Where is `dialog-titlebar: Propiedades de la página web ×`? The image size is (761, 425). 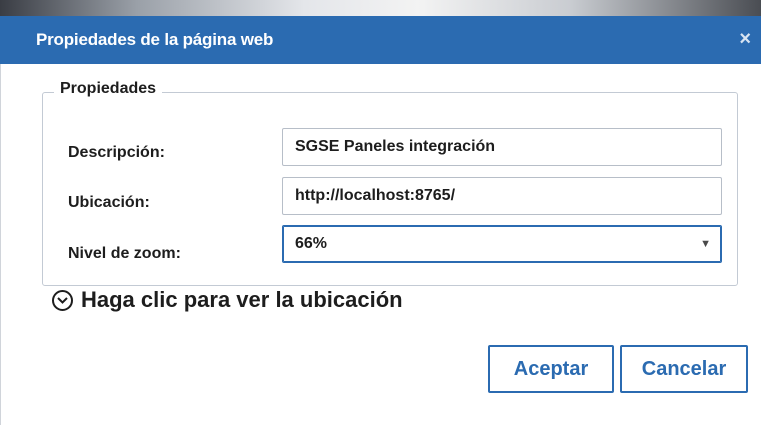
dialog-titlebar: Propiedades de la página web × is located at coordinates (380, 40).